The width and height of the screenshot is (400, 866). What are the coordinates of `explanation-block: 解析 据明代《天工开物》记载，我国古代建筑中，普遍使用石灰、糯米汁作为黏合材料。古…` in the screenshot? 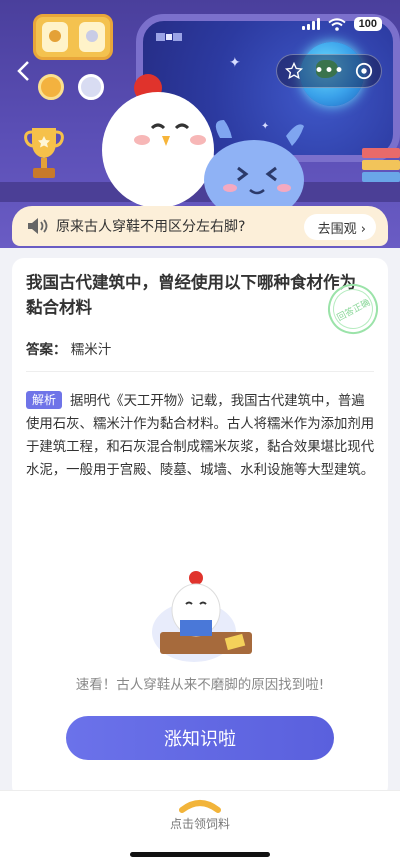 It's located at (201, 436).